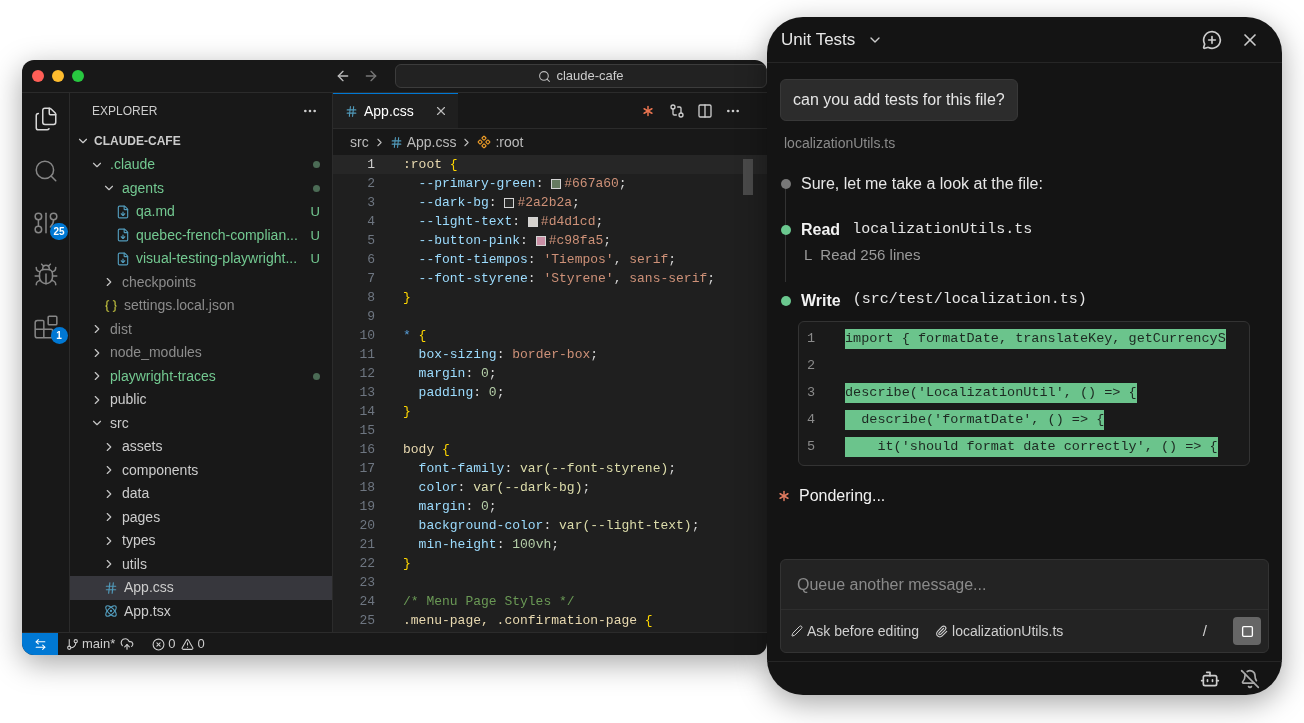 Image resolution: width=1304 pixels, height=723 pixels. I want to click on attached-file: localizationUtils.ts, so click(840, 143).